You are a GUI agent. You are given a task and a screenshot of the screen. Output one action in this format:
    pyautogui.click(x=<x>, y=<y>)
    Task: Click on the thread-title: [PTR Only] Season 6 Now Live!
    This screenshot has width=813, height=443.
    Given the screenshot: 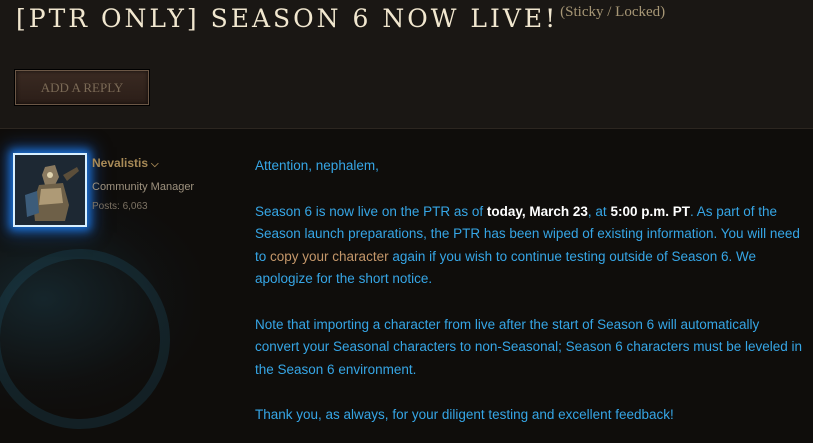 What is the action you would take?
    pyautogui.click(x=287, y=18)
    